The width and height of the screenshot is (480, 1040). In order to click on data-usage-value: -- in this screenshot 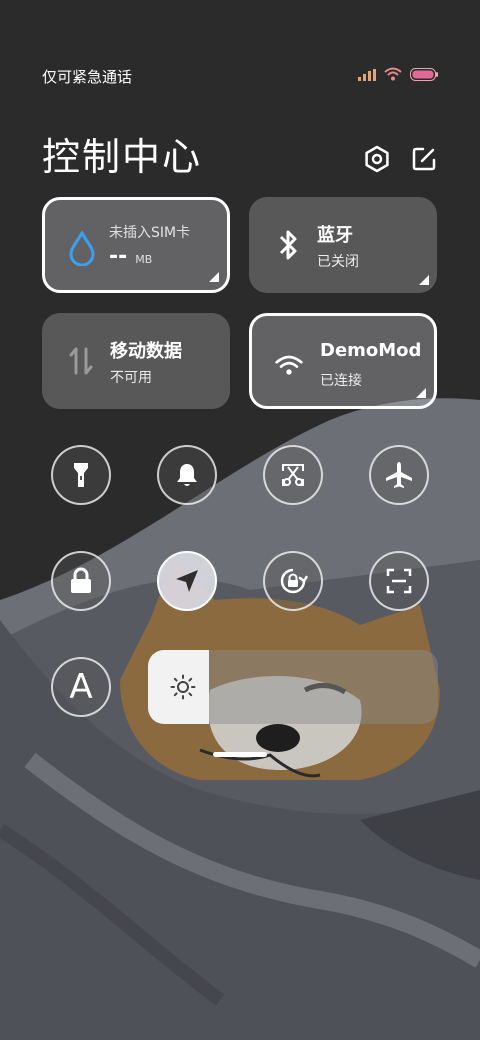, I will do `click(118, 256)`.